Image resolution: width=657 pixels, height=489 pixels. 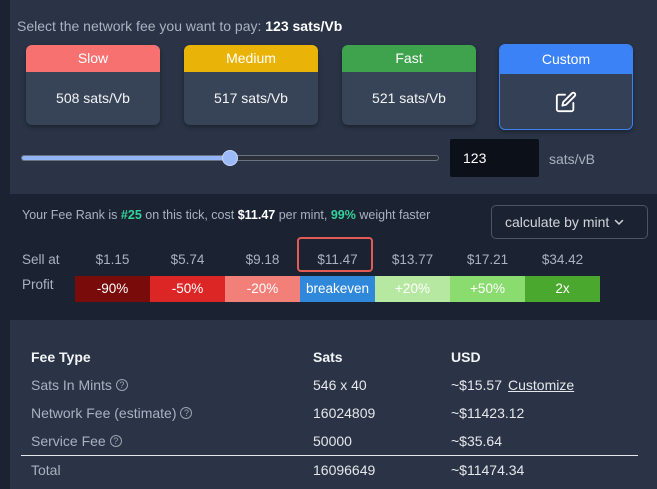 I want to click on total-divider, so click(x=329, y=455).